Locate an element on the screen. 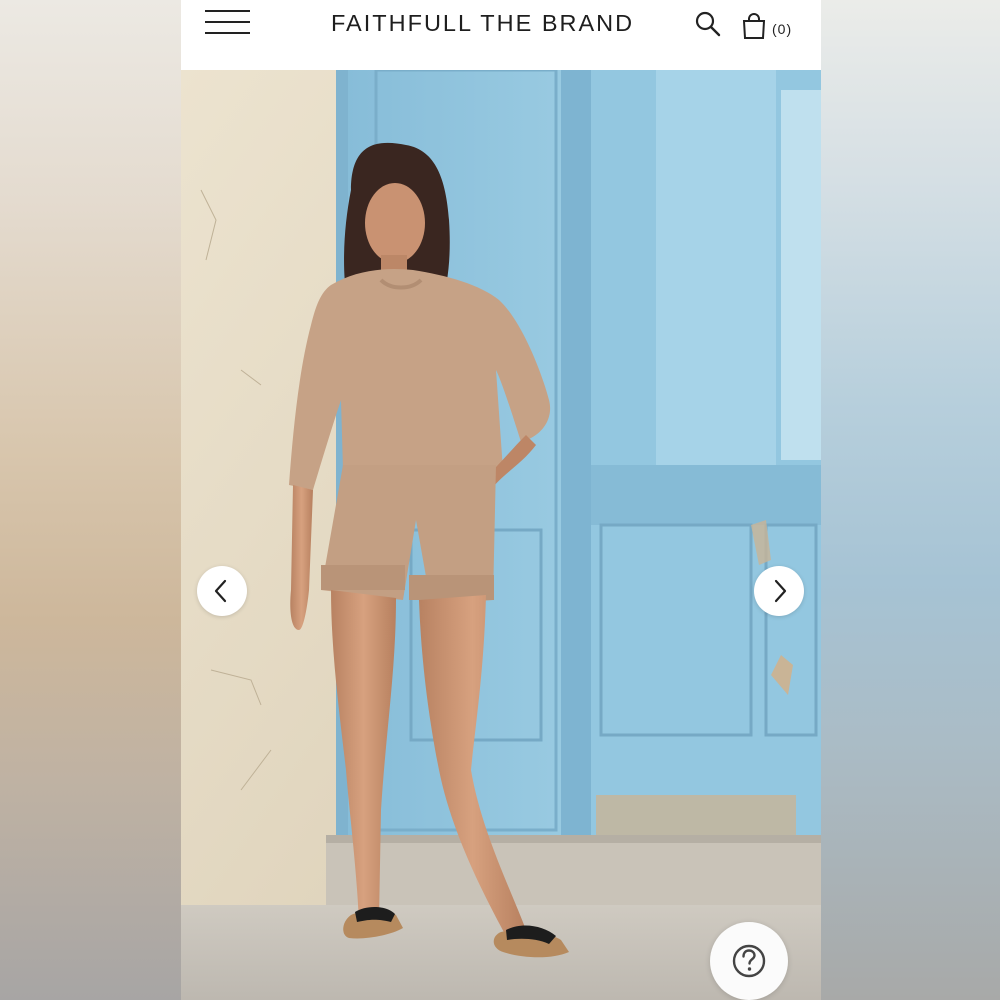  shopping-bag-icon is located at coordinates (754, 26).